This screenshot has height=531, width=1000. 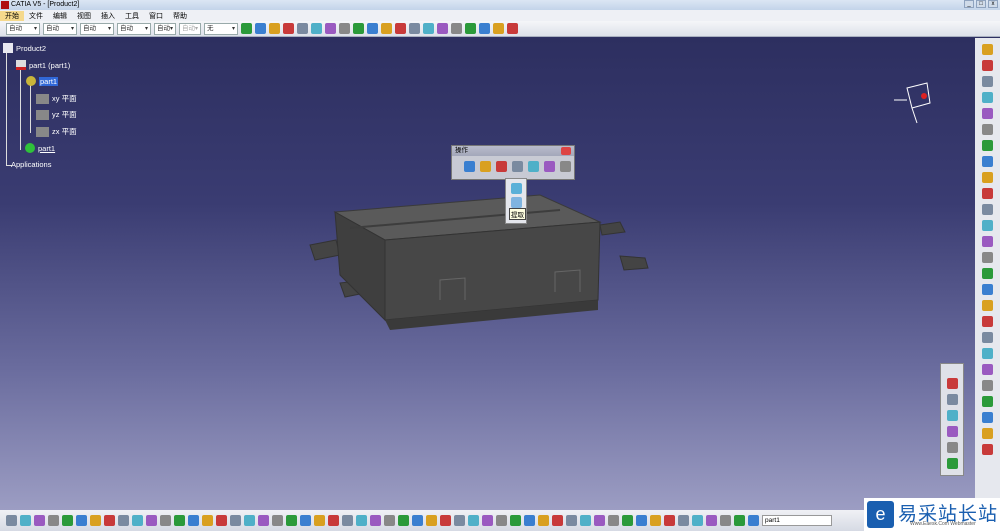 What do you see at coordinates (43, 65) in the screenshot?
I see `tree-node-part1-instance: part1 (part1)` at bounding box center [43, 65].